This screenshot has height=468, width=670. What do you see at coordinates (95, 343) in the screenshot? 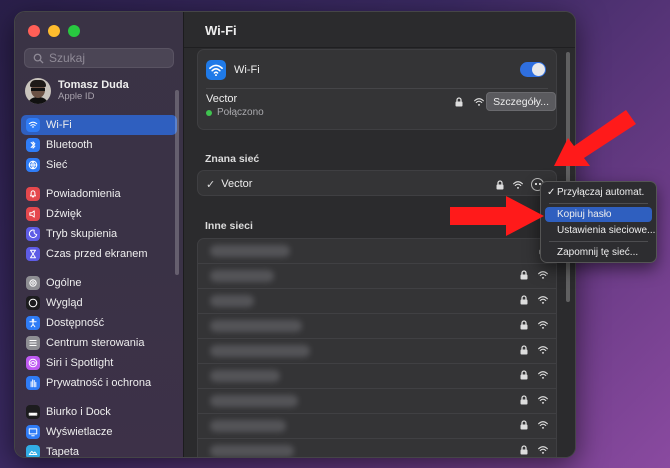
I see `sidebar-item-label: Centrum sterowania` at bounding box center [95, 343].